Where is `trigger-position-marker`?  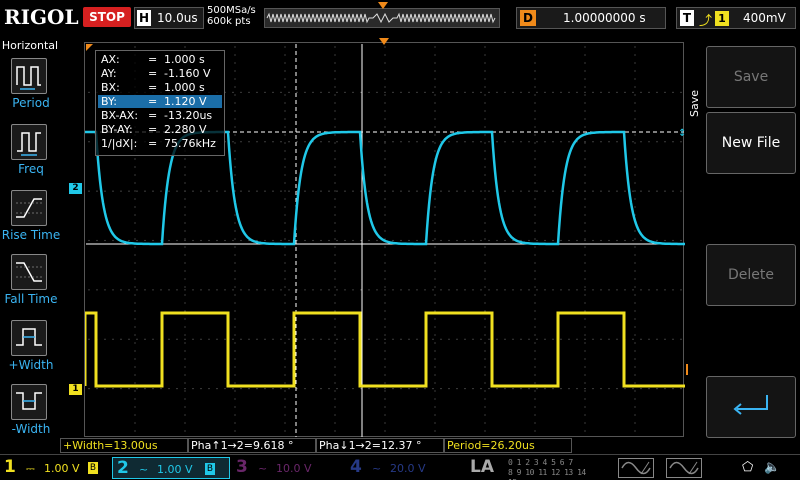
trigger-position-marker is located at coordinates (383, 5).